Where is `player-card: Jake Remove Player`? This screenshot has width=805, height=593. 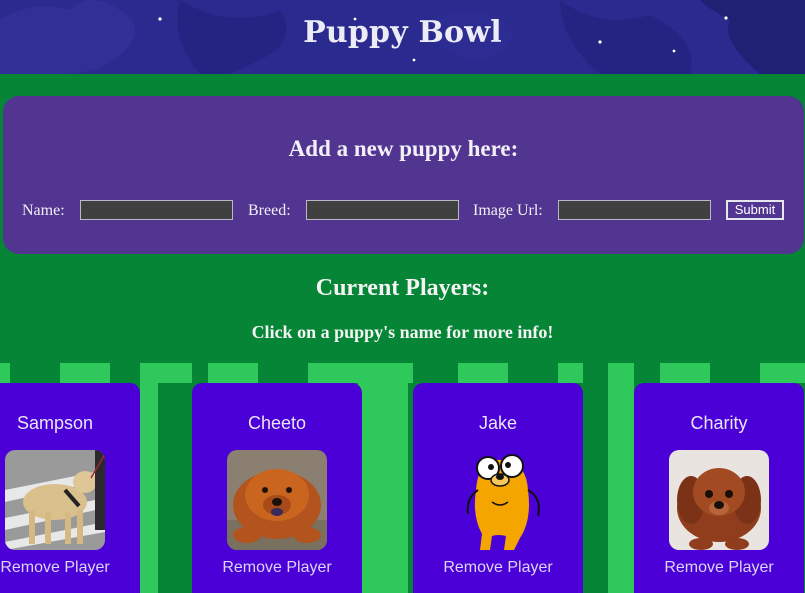
player-card: Jake Remove Player is located at coordinates (498, 488).